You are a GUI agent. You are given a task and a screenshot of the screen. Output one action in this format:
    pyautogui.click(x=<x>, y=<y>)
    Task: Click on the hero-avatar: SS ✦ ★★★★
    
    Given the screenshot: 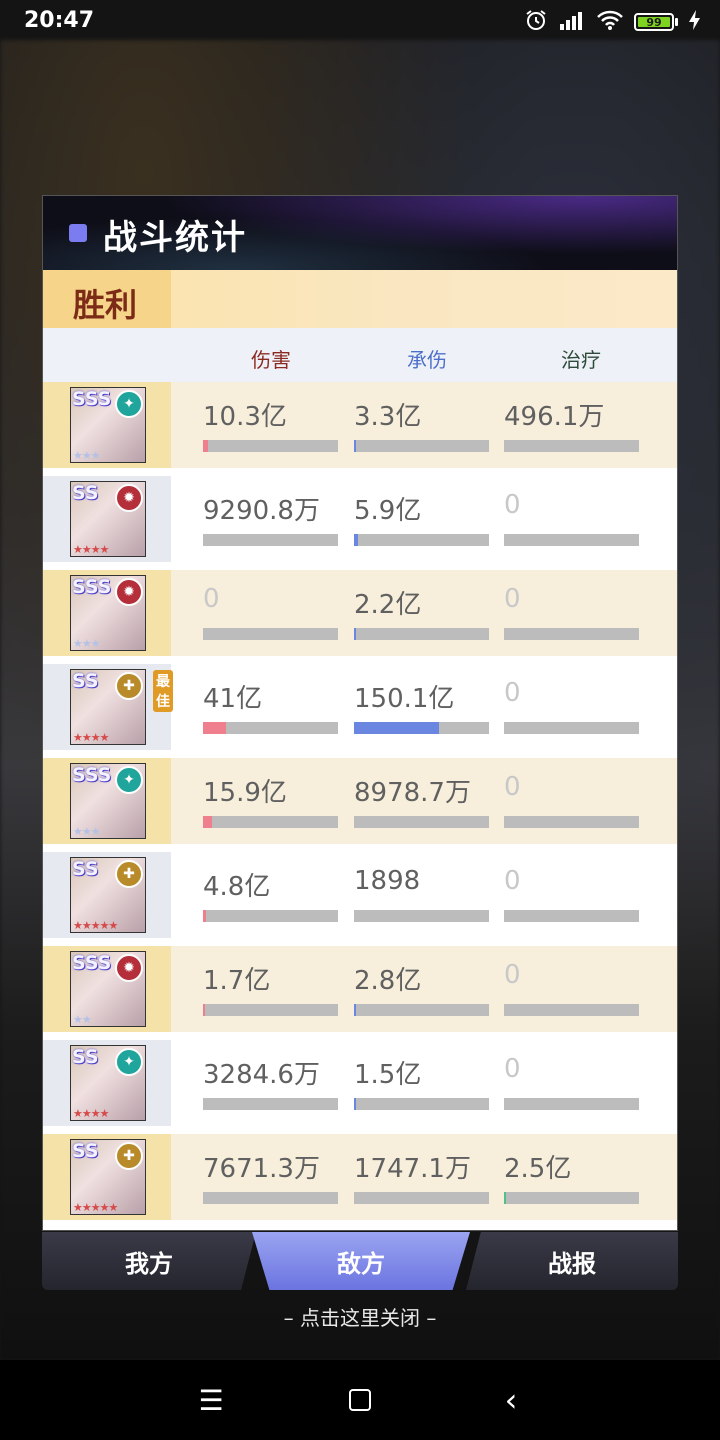 What is the action you would take?
    pyautogui.click(x=108, y=1083)
    